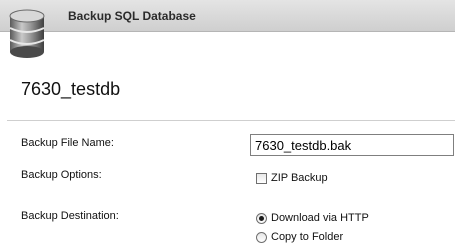 The height and width of the screenshot is (250, 455). Describe the element at coordinates (261, 218) in the screenshot. I see `download-http-radio` at that location.